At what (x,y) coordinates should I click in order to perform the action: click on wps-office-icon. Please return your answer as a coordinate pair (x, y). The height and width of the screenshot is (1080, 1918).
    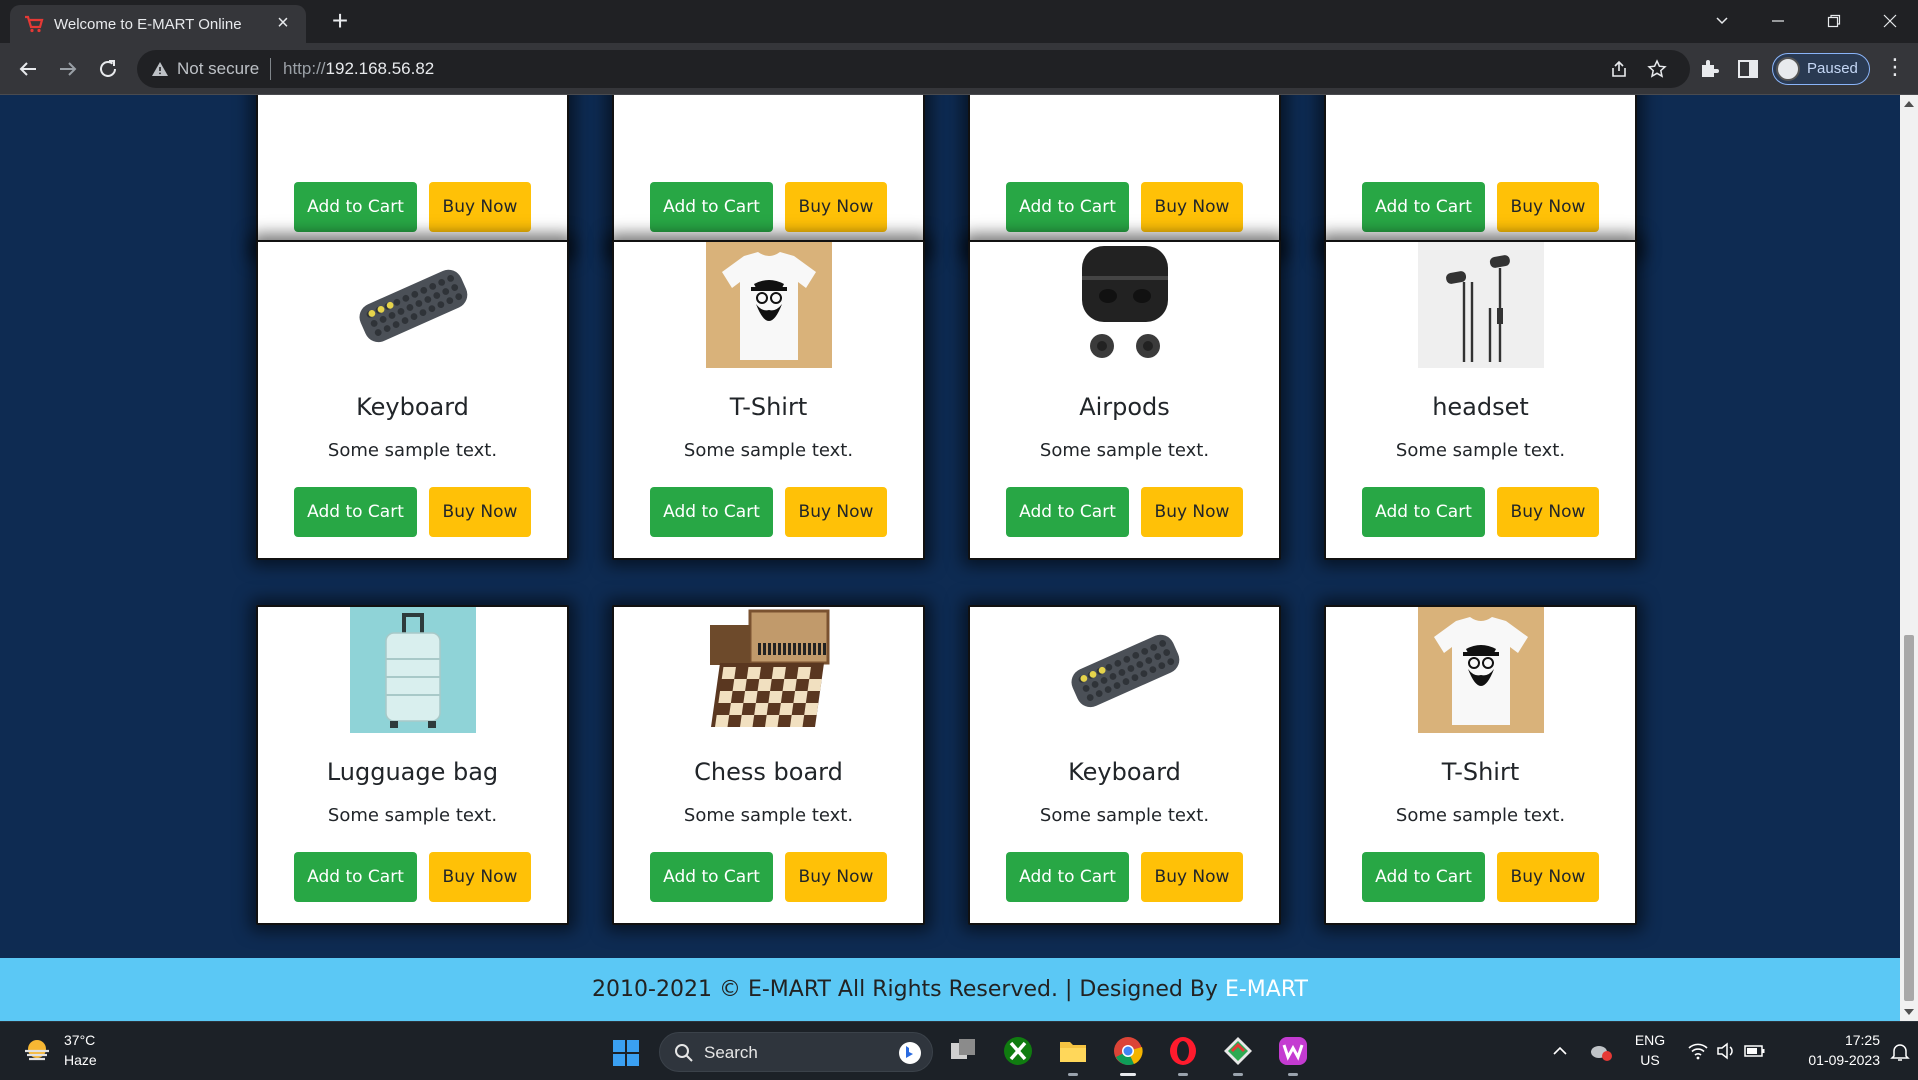
    Looking at the image, I should click on (1293, 1051).